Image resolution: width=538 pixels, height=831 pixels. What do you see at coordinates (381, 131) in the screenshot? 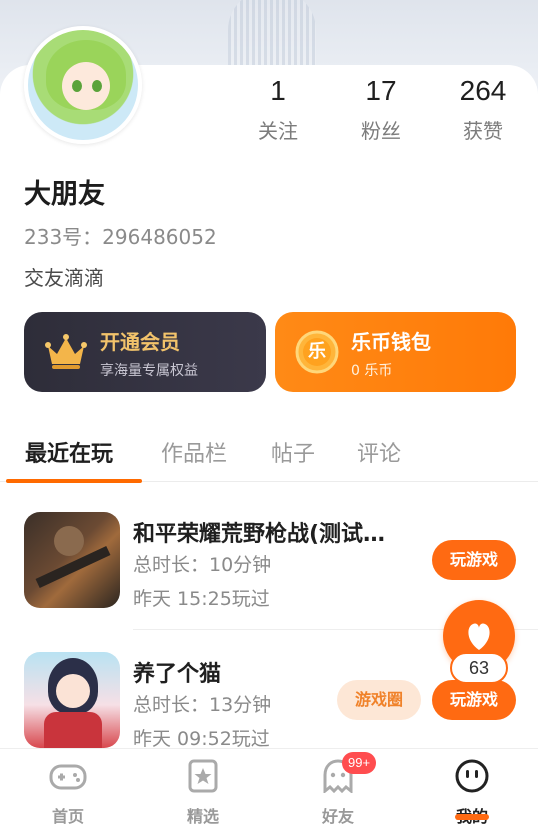
I see `stat-followers-label: 粉丝` at bounding box center [381, 131].